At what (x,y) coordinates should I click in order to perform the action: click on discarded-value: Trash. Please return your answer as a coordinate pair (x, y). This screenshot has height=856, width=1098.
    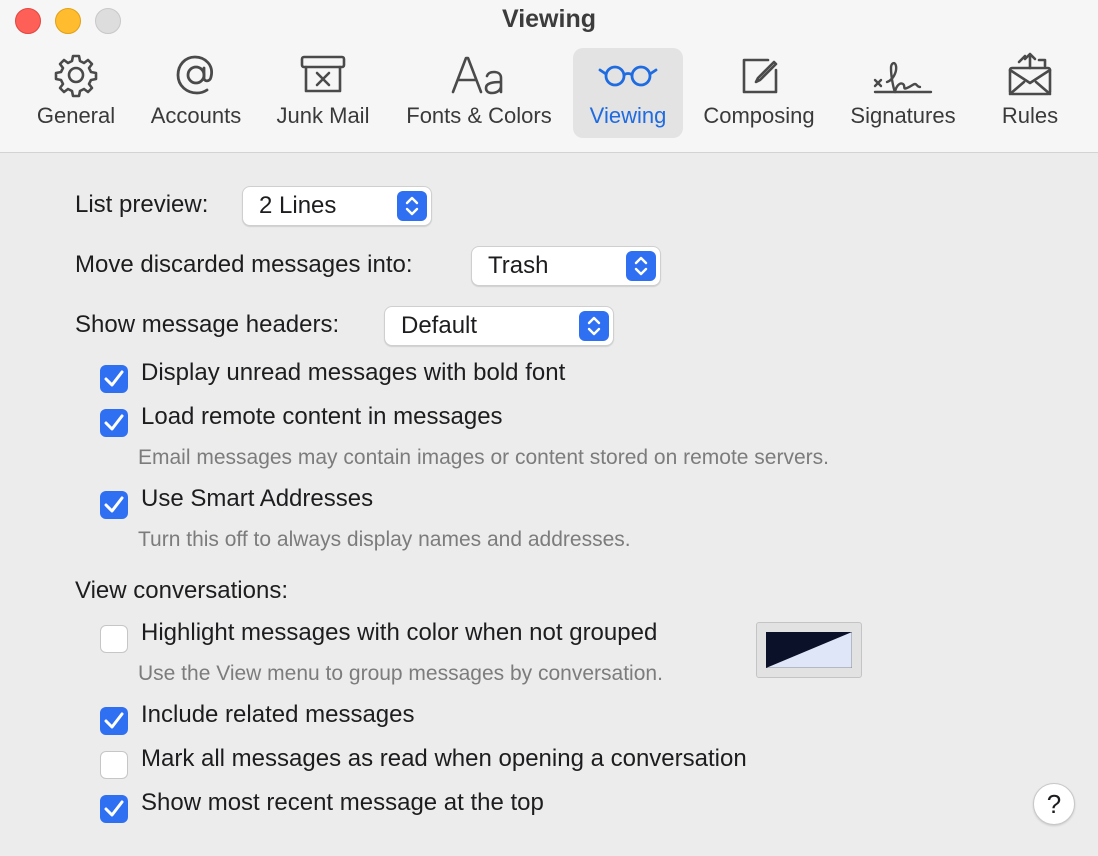
    Looking at the image, I should click on (518, 265).